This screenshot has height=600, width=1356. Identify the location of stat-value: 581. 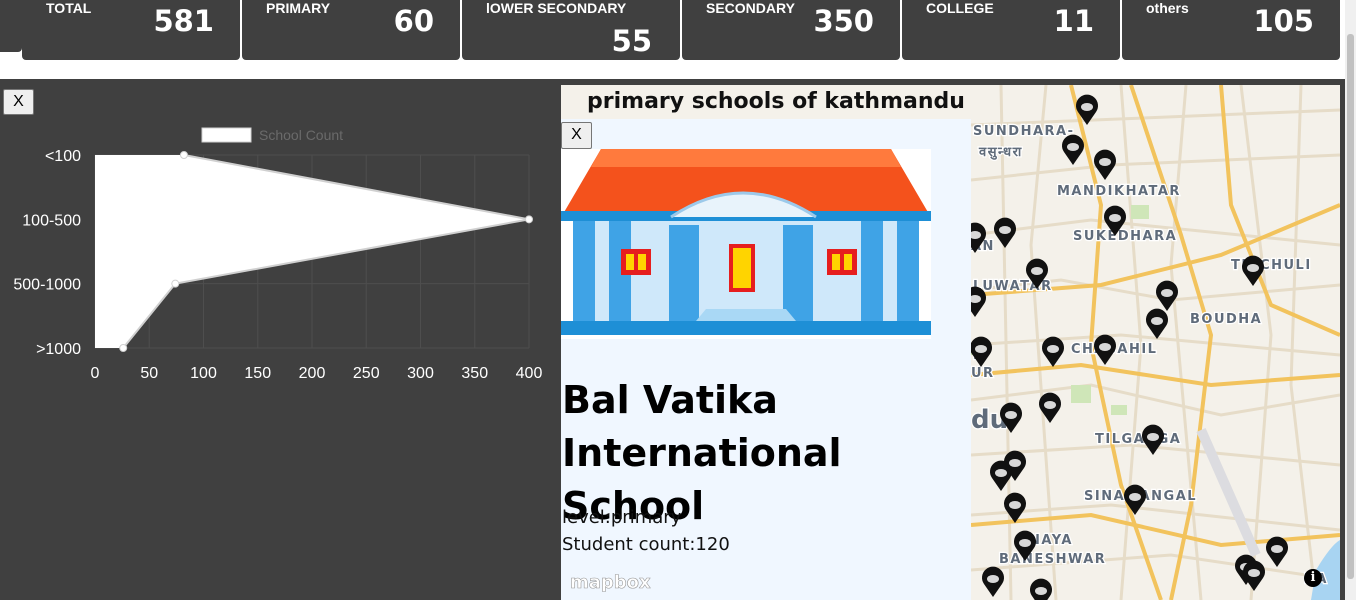
(183, 21).